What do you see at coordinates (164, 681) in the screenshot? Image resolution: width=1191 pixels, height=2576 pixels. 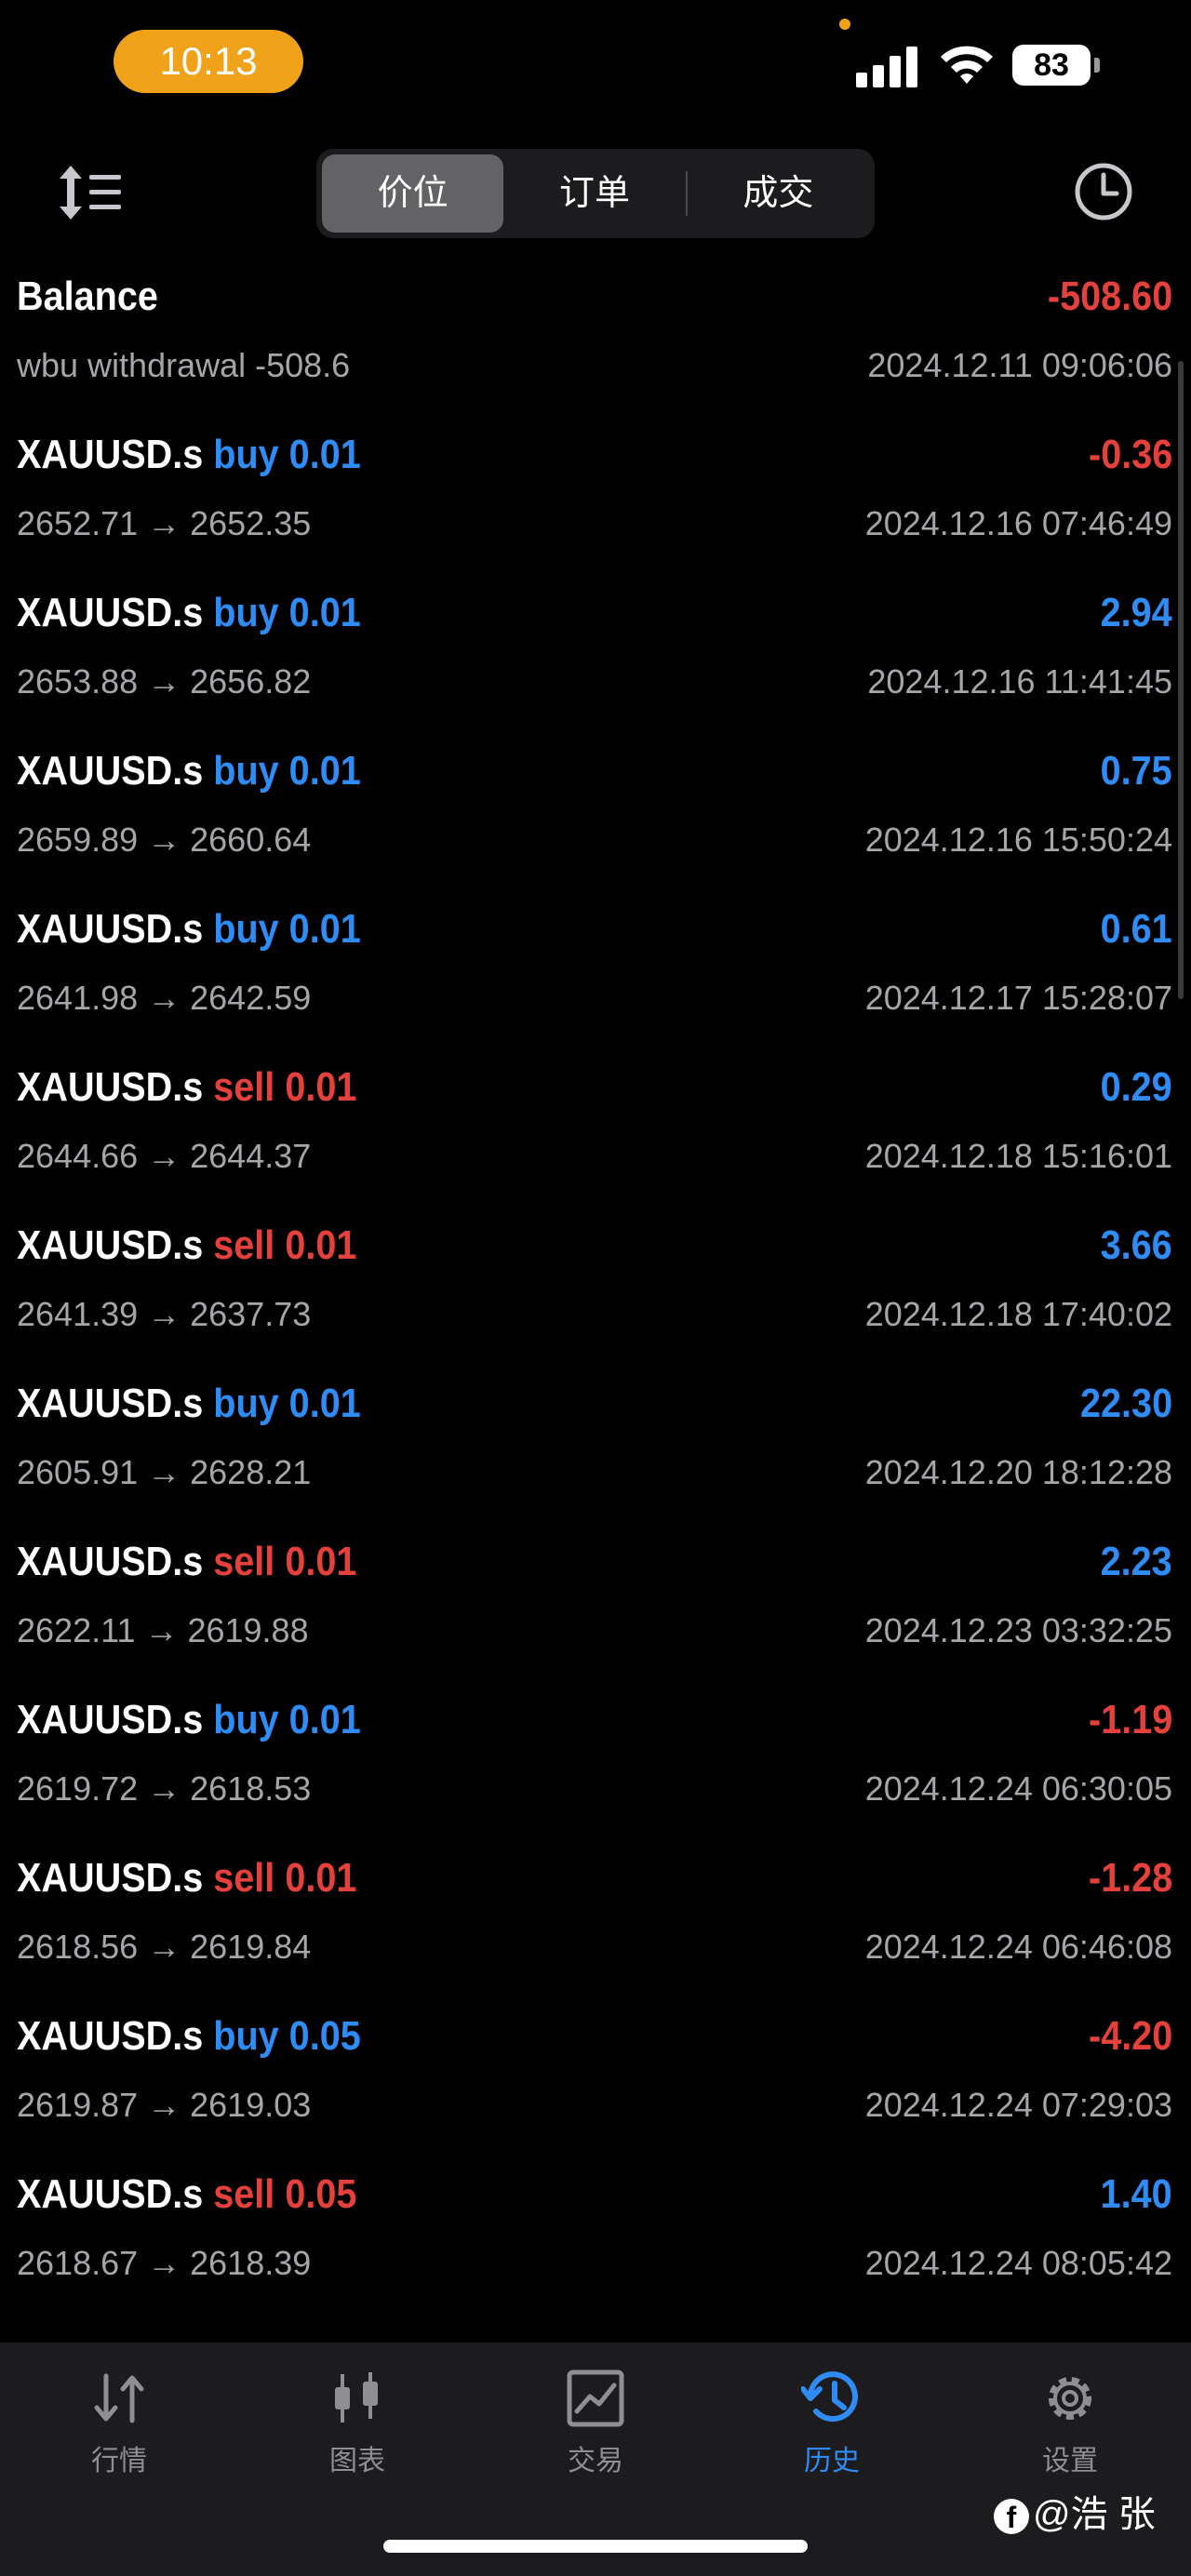 I see `deal-detail: 2653.88 → 2656.82` at bounding box center [164, 681].